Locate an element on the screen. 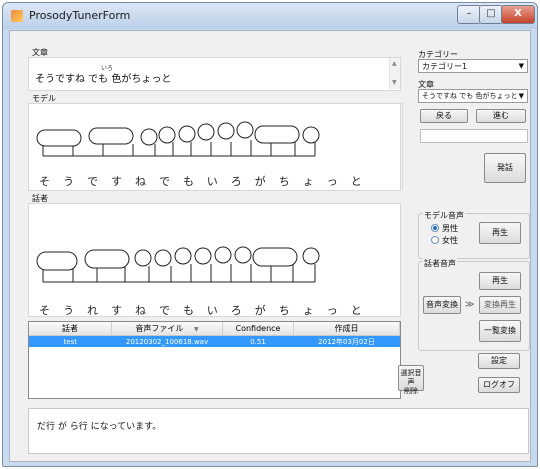 The height and width of the screenshot is (469, 540). close-button: X is located at coordinates (518, 14).